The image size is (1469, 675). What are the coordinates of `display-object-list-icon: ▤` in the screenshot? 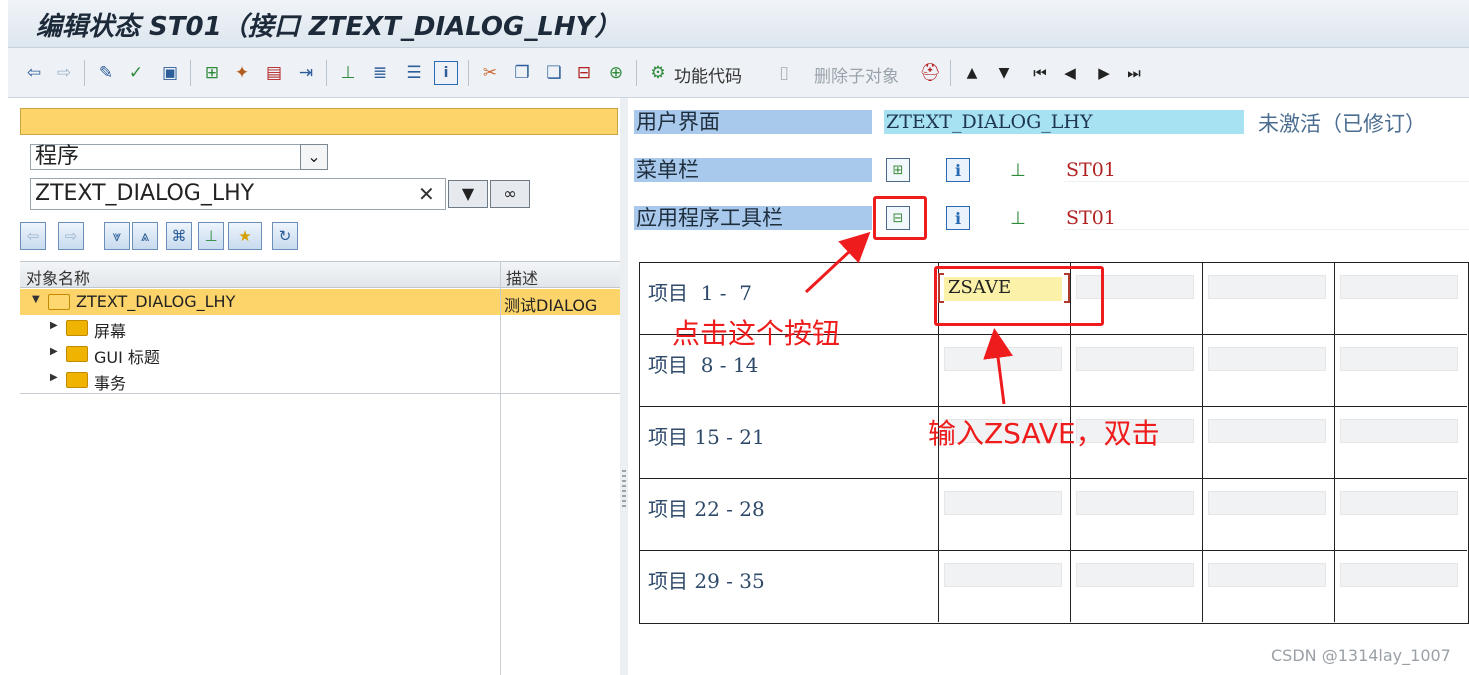 It's located at (274, 73).